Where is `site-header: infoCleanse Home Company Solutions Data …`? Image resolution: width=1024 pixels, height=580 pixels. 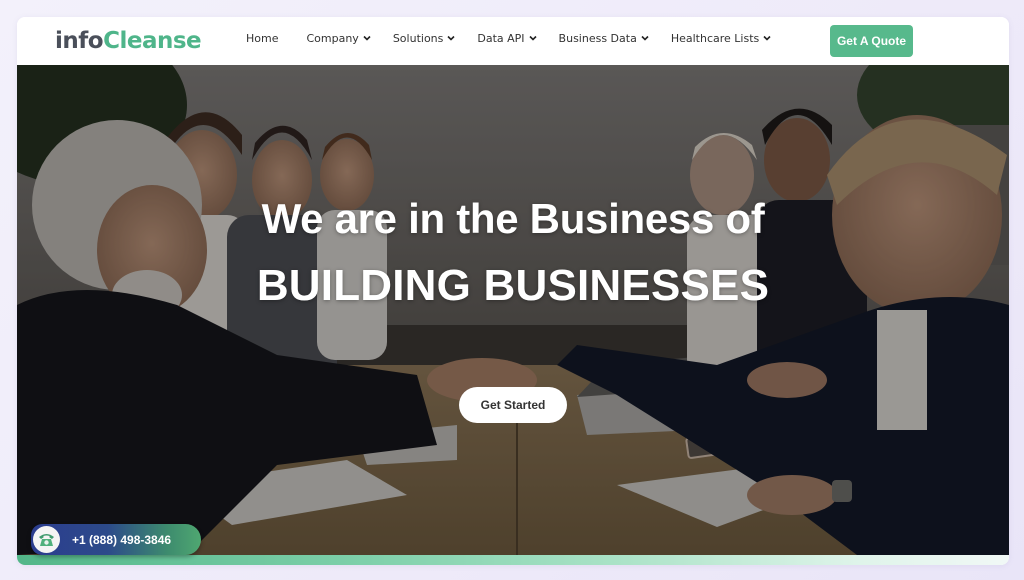 site-header: infoCleanse Home Company Solutions Data … is located at coordinates (513, 41).